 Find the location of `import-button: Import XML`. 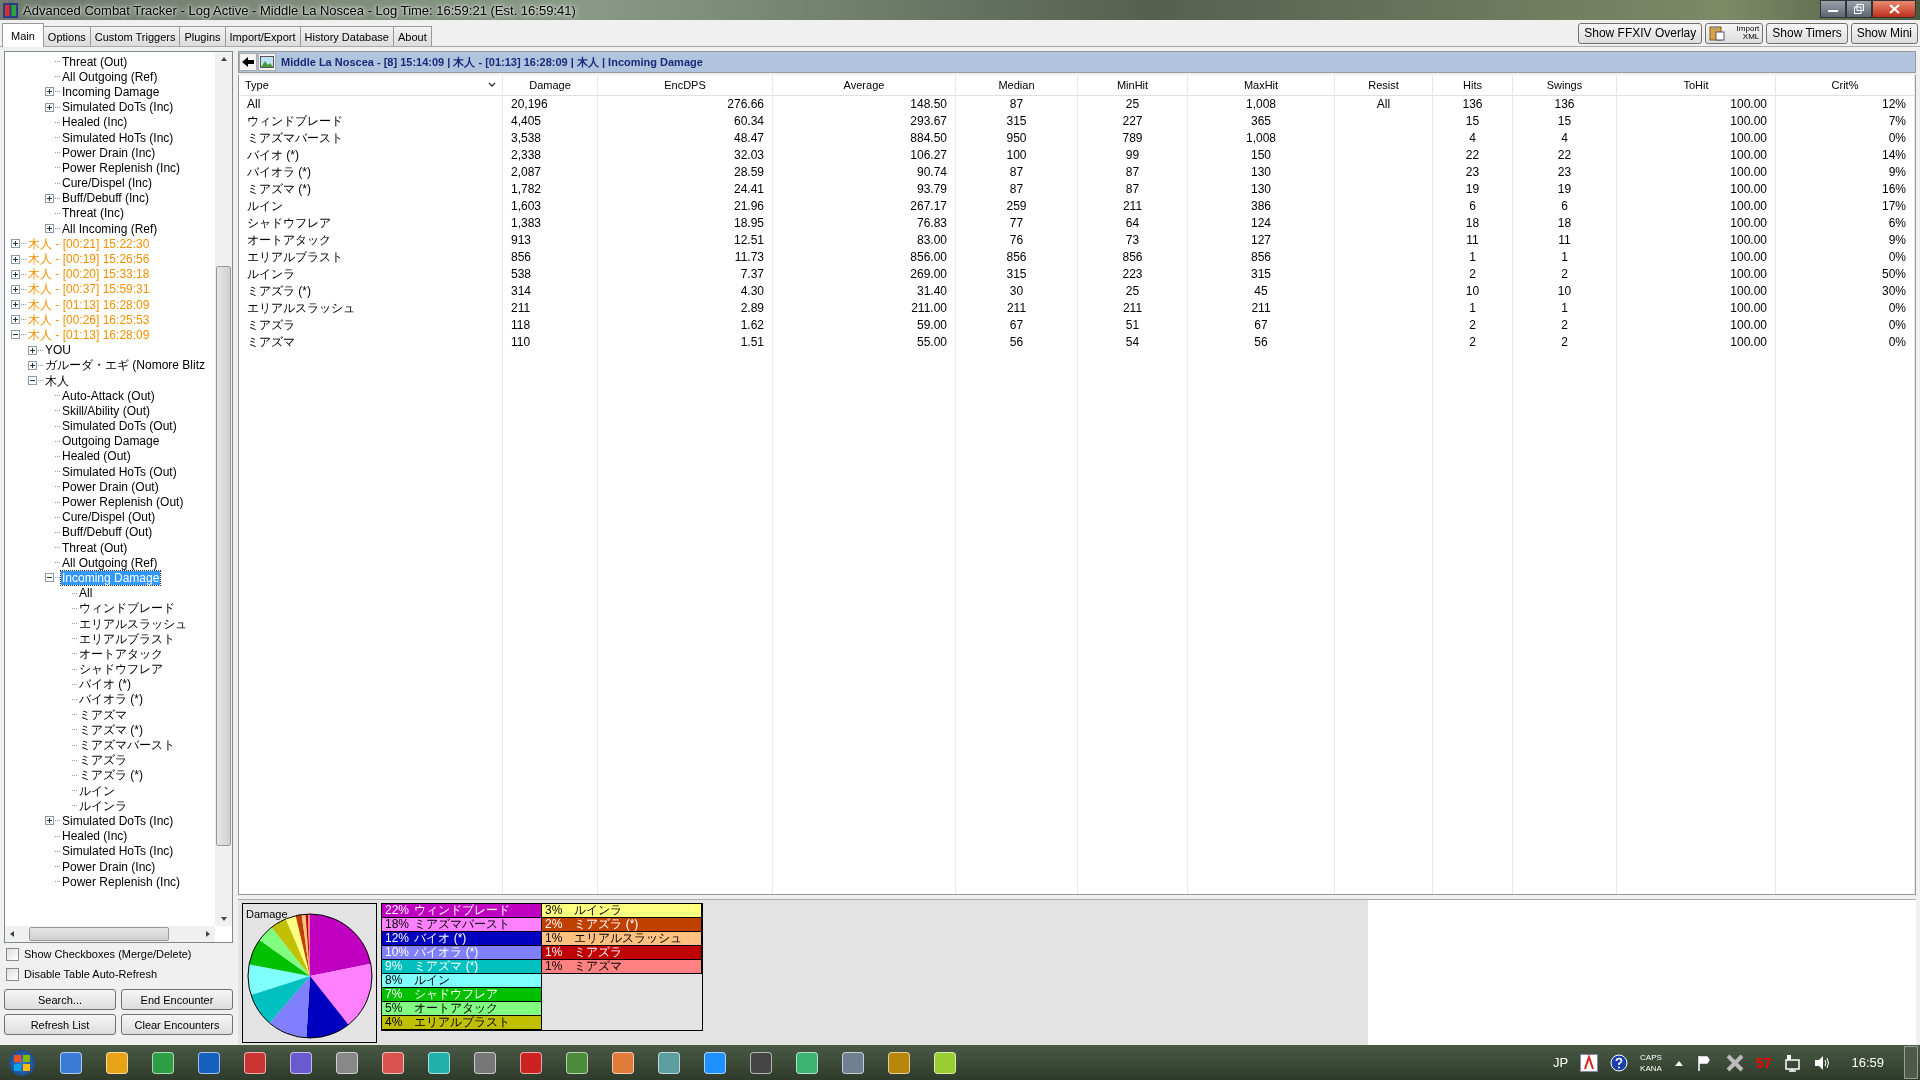

import-button: Import XML is located at coordinates (1734, 33).